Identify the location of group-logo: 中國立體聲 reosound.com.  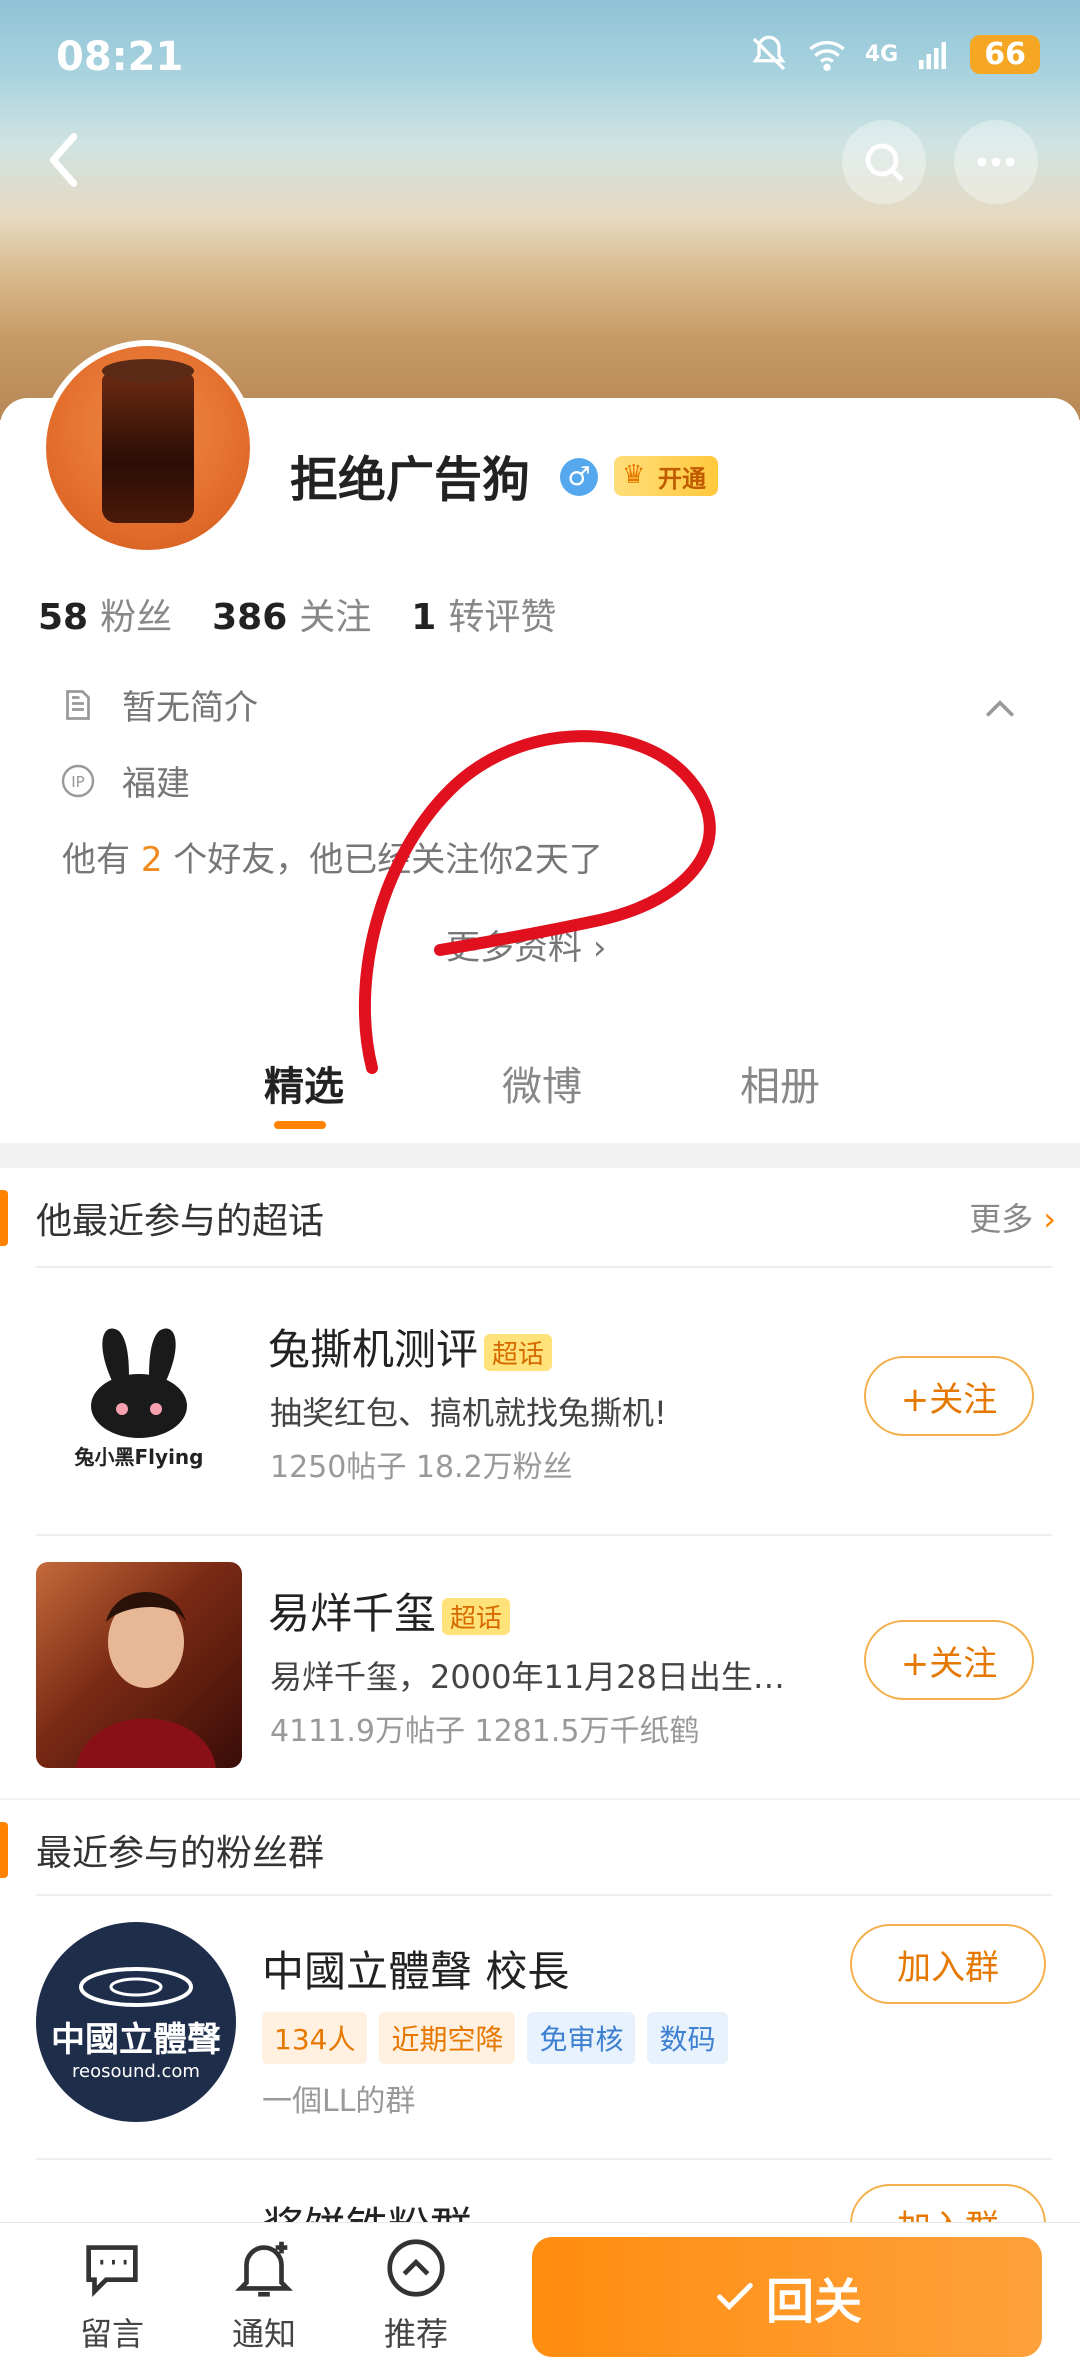
(136, 2022).